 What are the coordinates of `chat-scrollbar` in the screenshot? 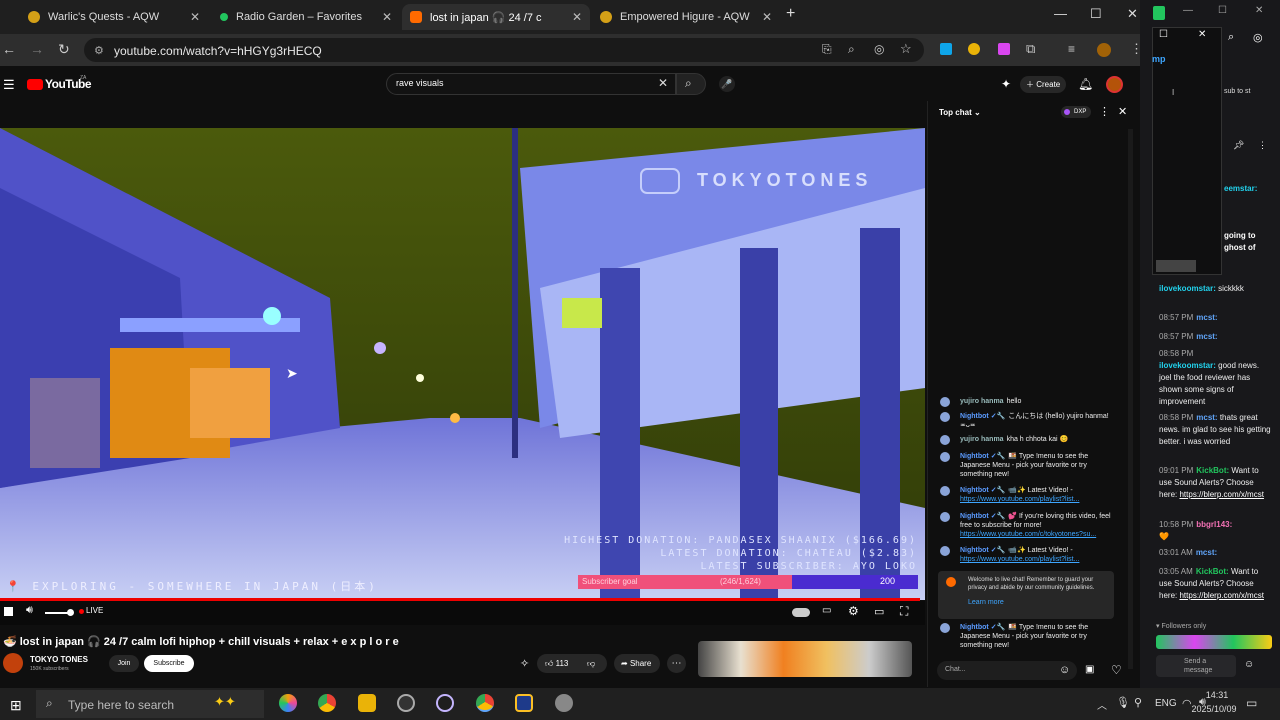 It's located at (1130, 399).